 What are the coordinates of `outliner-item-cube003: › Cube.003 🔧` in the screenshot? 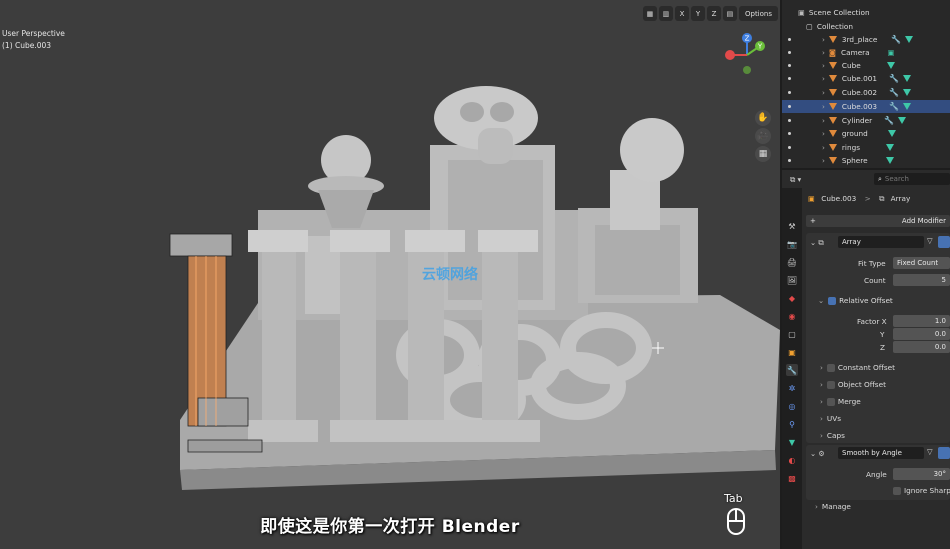 It's located at (866, 106).